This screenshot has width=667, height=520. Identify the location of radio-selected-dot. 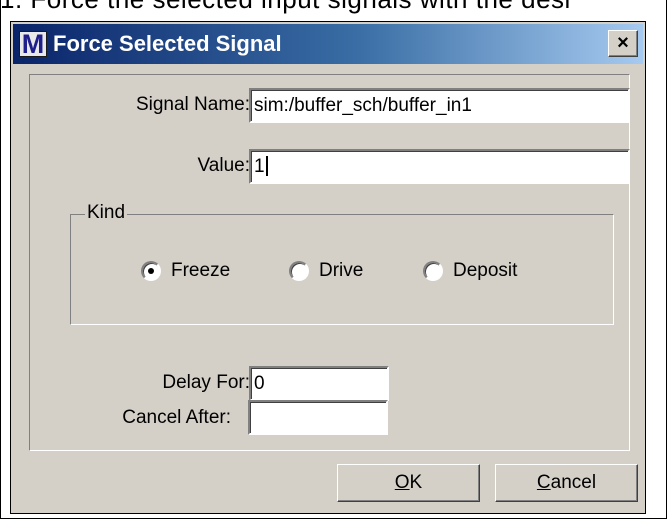
(151, 271).